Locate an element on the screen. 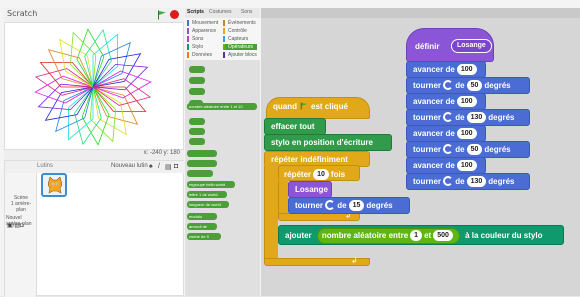 The height and width of the screenshot is (297, 580). category-looks: Apparence is located at coordinates (201, 31).